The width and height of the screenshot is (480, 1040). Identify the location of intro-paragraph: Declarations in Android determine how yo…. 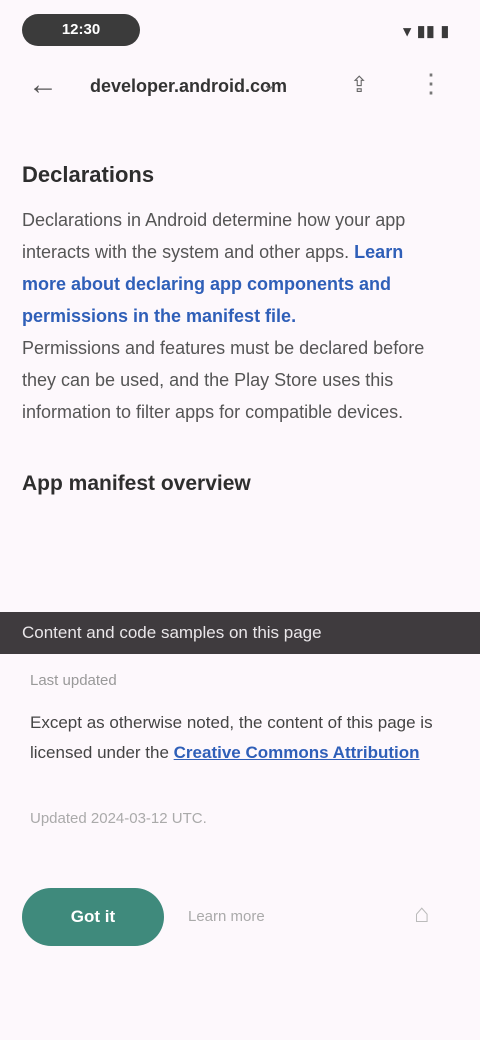
(233, 268).